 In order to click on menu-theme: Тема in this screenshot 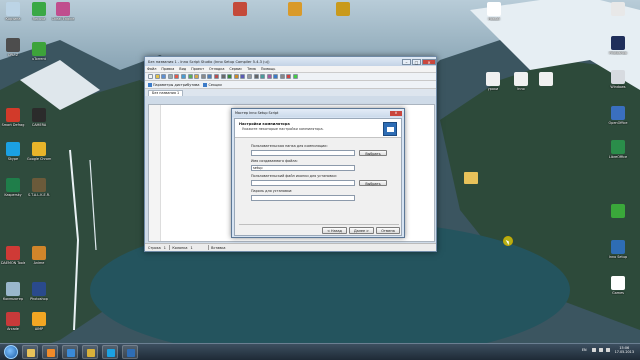, I will do `click(251, 69)`.